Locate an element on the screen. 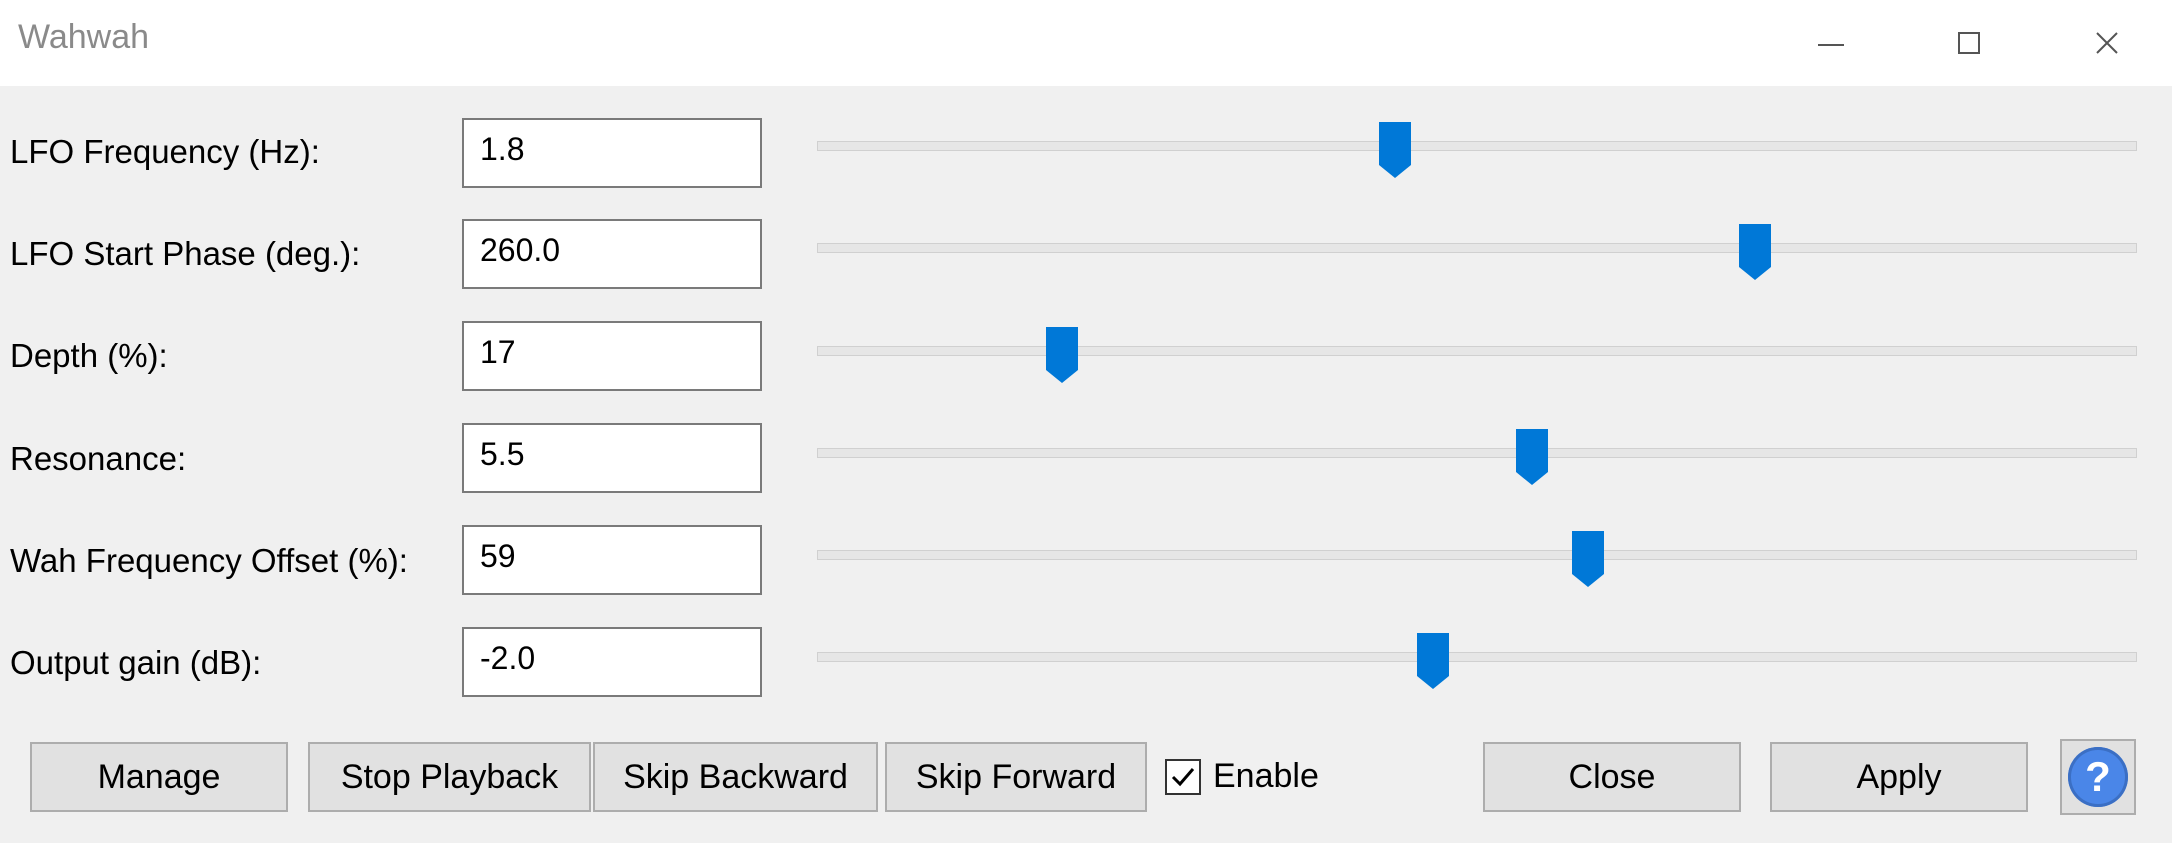  wah-frequency-offset-field: 59 is located at coordinates (612, 560).